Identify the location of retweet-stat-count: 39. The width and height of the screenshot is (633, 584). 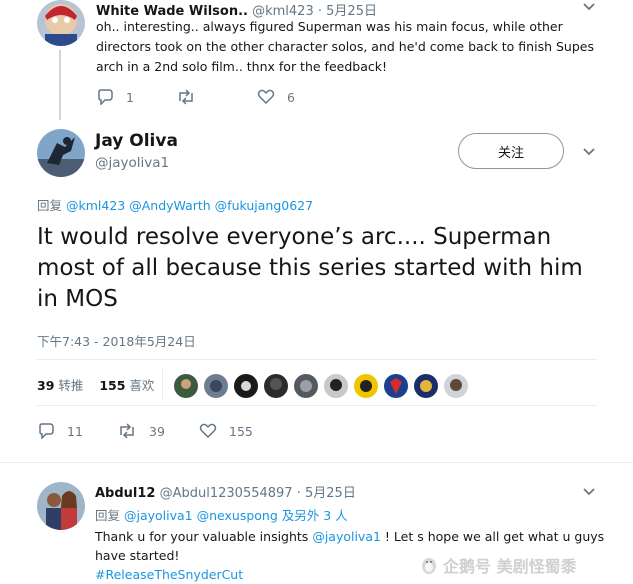
(46, 385).